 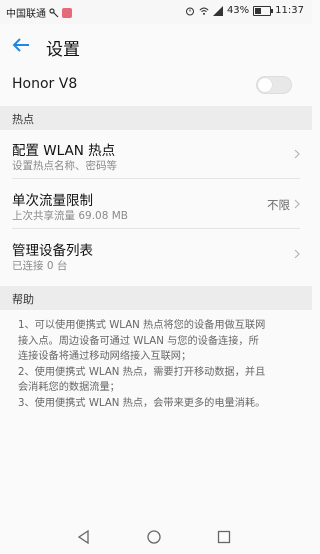 What do you see at coordinates (64, 166) in the screenshot?
I see `row-subtitle: 设置热点名称、密码等` at bounding box center [64, 166].